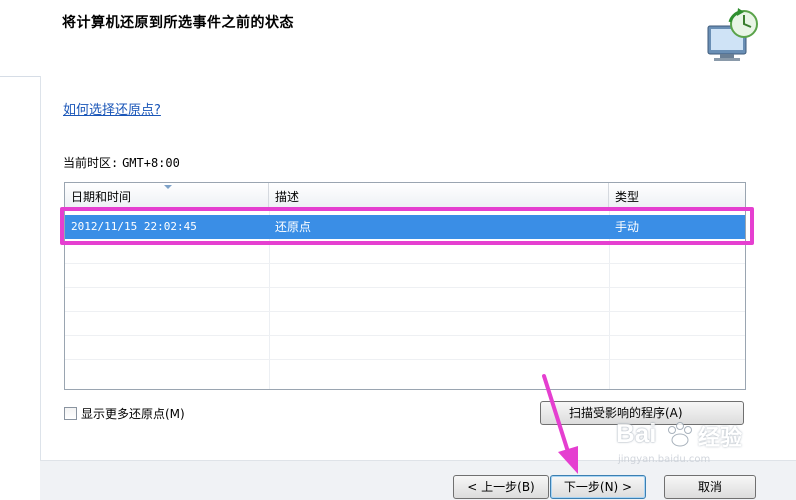  What do you see at coordinates (664, 459) in the screenshot?
I see `watermark-url: jingyan.baidu.com` at bounding box center [664, 459].